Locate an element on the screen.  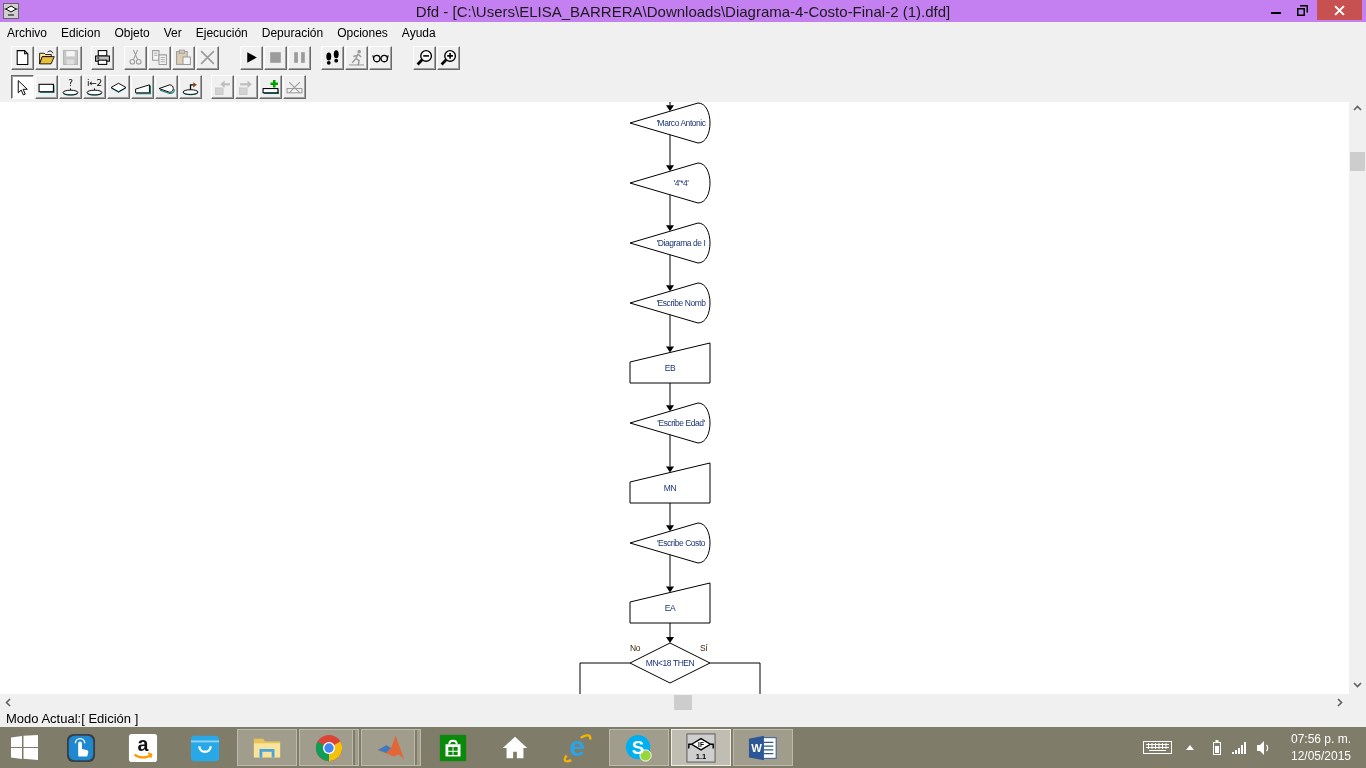
touch-hand-icon is located at coordinates (81, 747).